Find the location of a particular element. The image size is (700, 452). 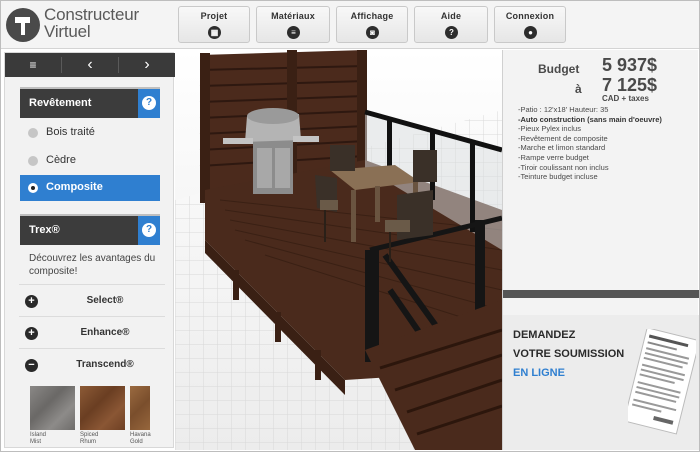

swatch-label: Island Mist is located at coordinates (38, 439).